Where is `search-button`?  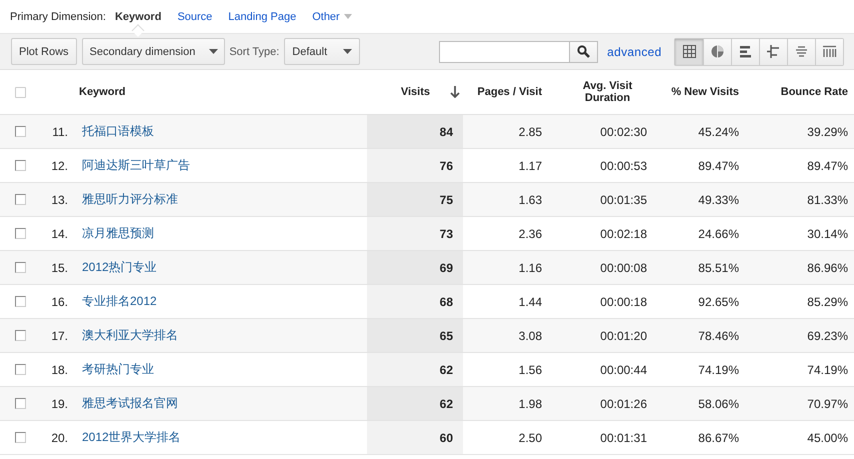
search-button is located at coordinates (584, 51).